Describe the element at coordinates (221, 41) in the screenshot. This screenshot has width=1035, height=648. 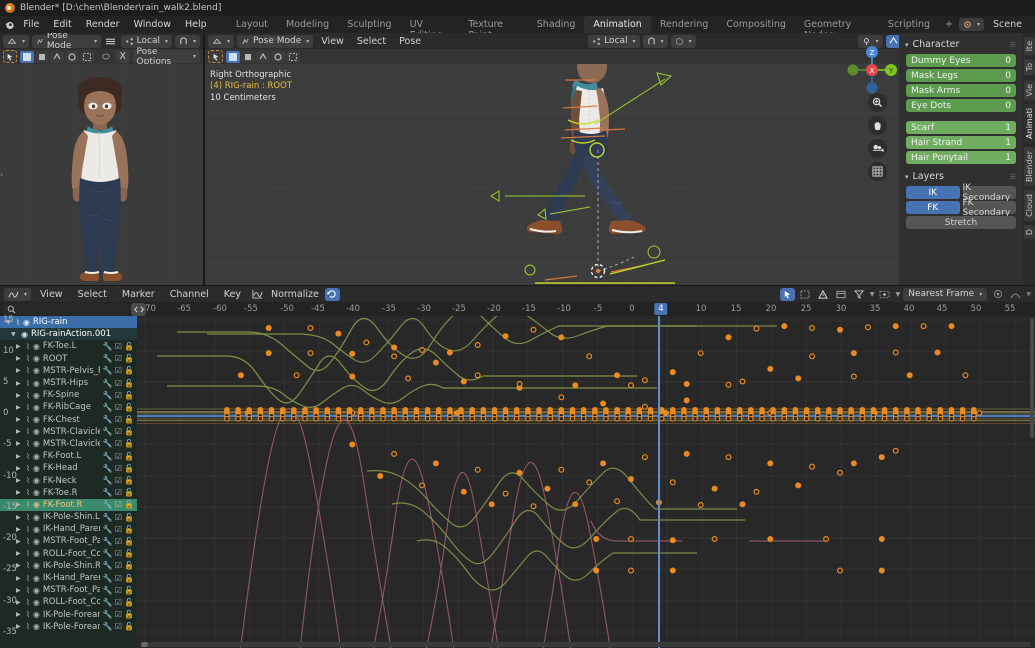
I see `editor-type-selector-right: ▾` at that location.